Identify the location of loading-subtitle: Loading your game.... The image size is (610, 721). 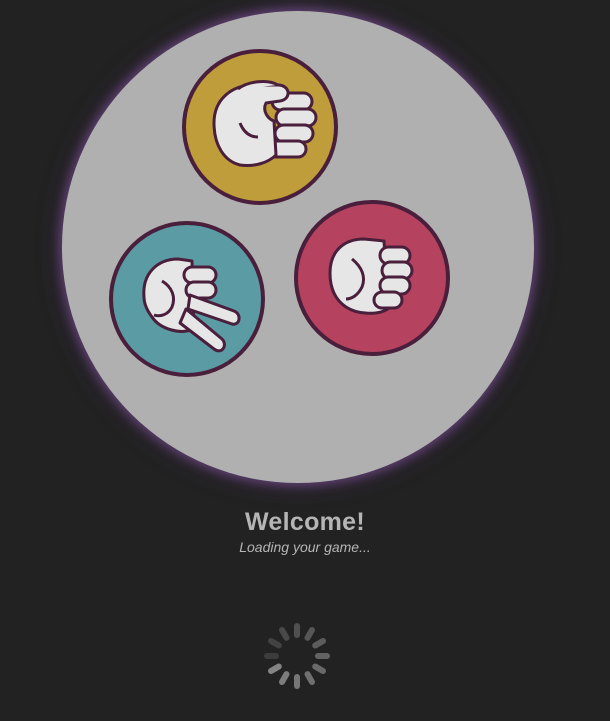
(305, 547).